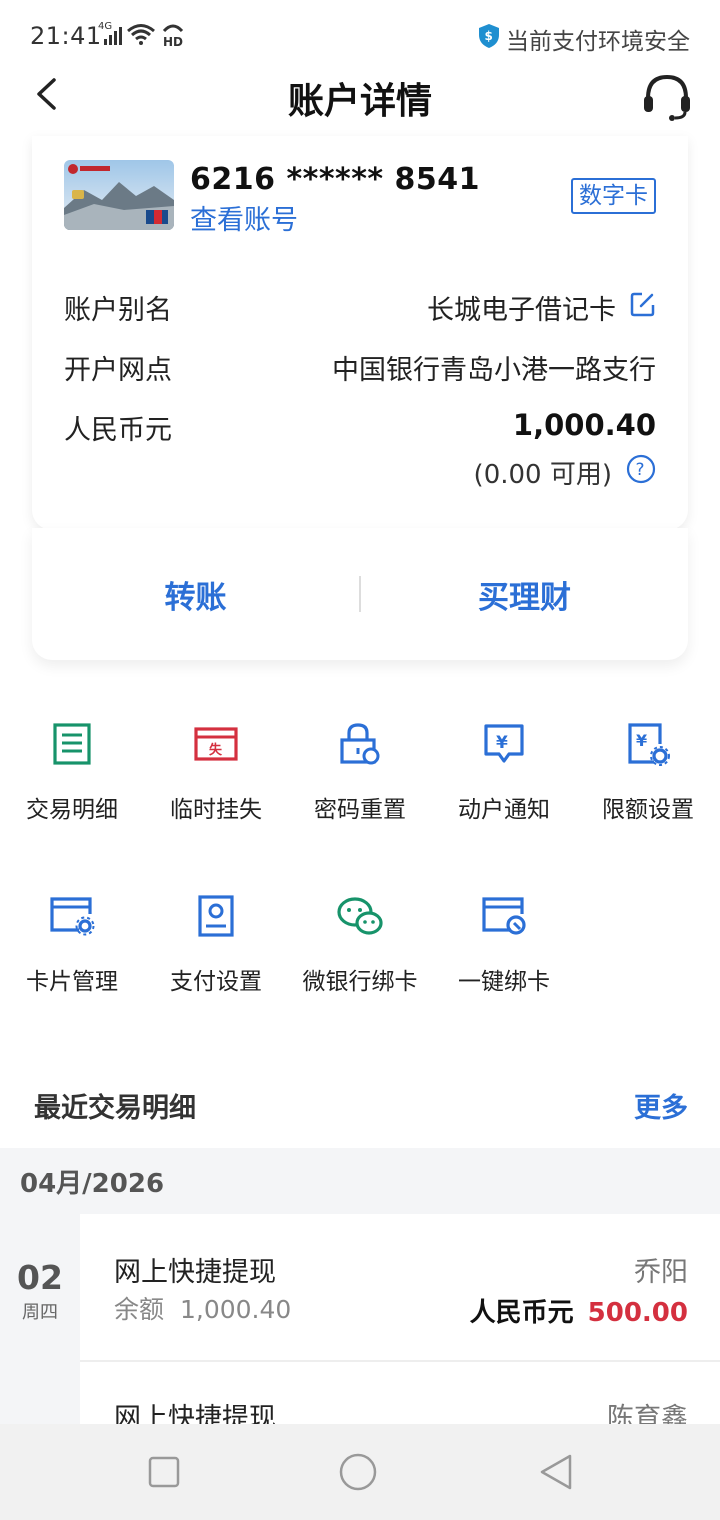 This screenshot has height=1520, width=720. What do you see at coordinates (521, 310) in the screenshot?
I see `alias-value: 长城电子借记卡` at bounding box center [521, 310].